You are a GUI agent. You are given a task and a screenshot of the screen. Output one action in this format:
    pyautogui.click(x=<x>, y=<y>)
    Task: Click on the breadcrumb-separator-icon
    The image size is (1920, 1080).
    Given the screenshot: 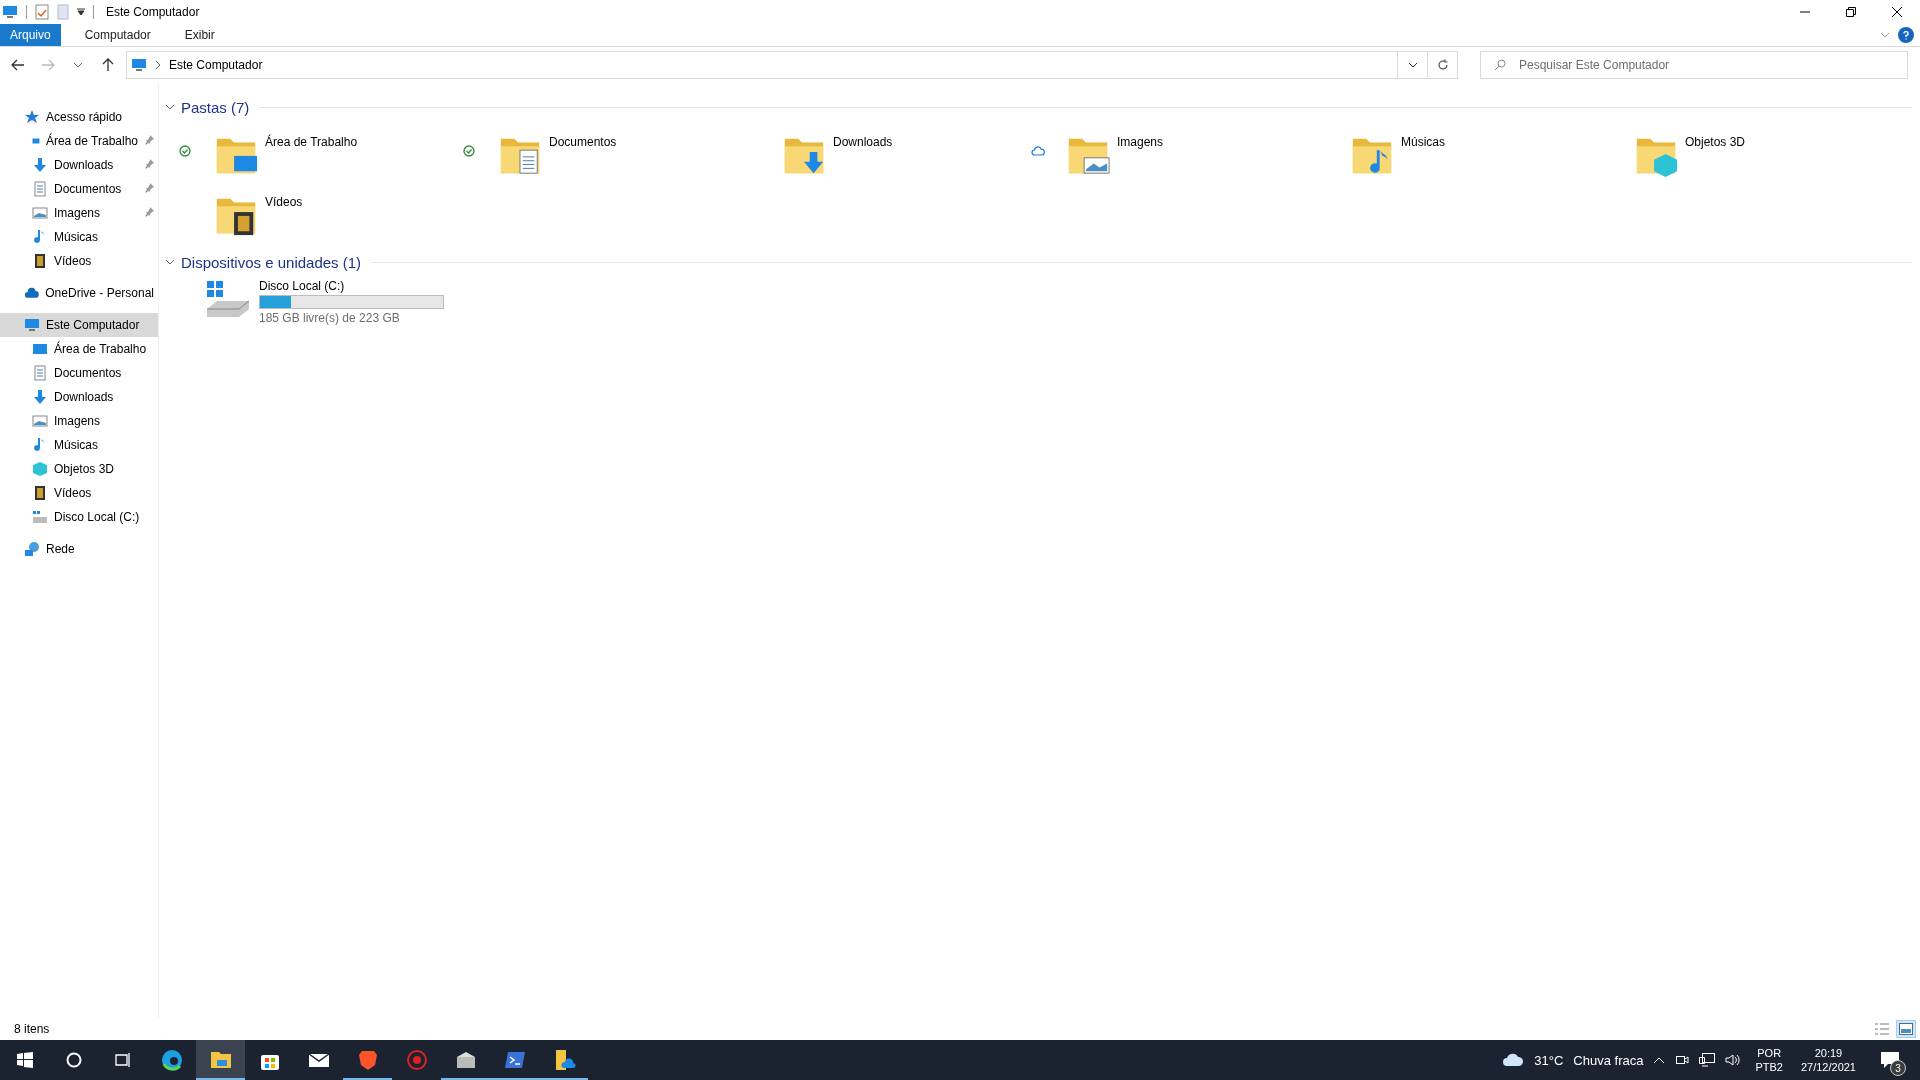 What is the action you would take?
    pyautogui.click(x=158, y=65)
    